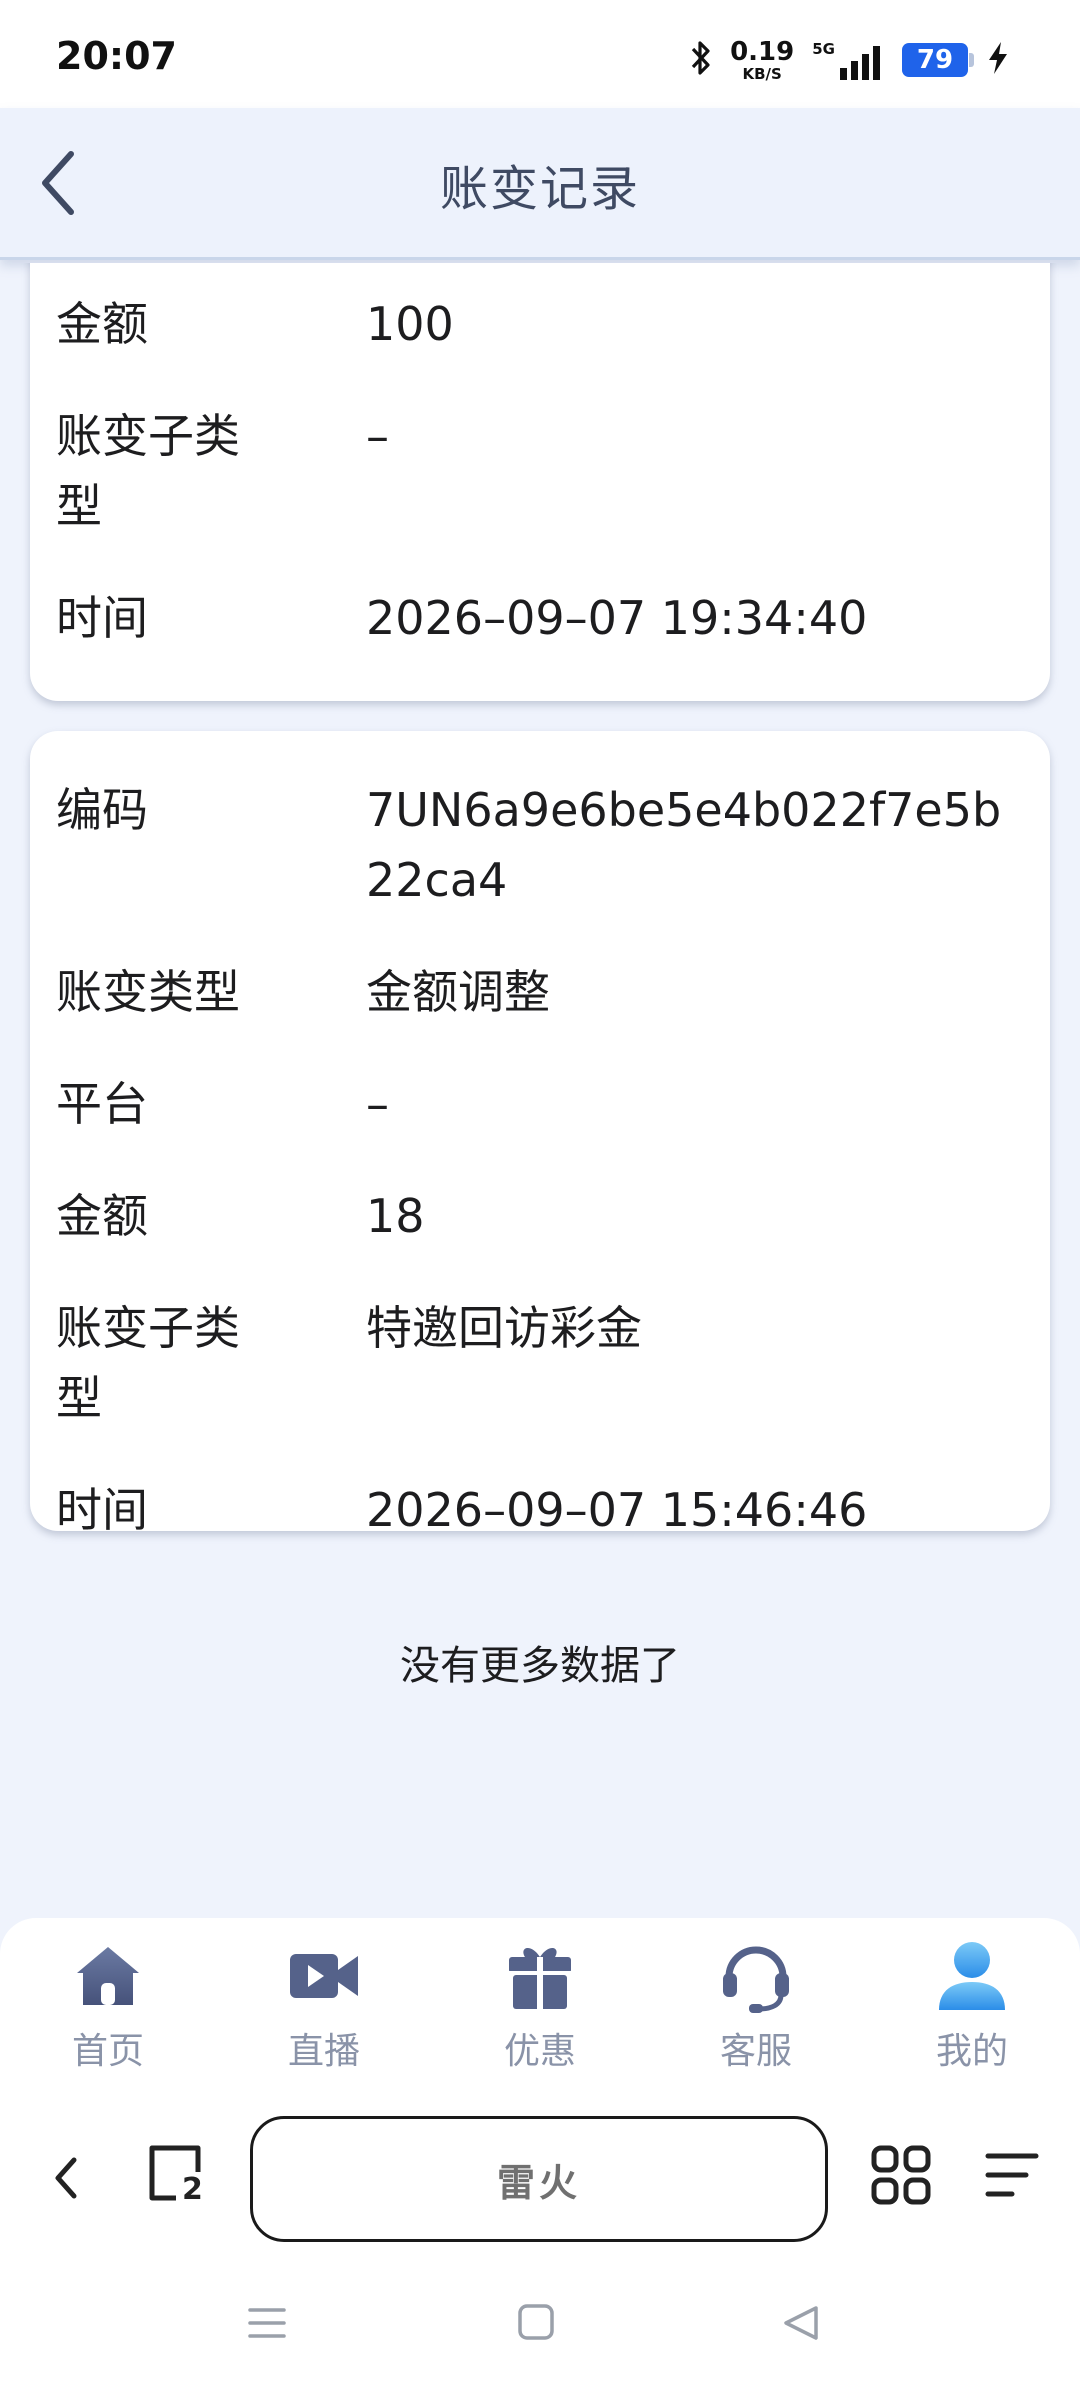  What do you see at coordinates (762, 51) in the screenshot?
I see `net-speed-value: 0.19` at bounding box center [762, 51].